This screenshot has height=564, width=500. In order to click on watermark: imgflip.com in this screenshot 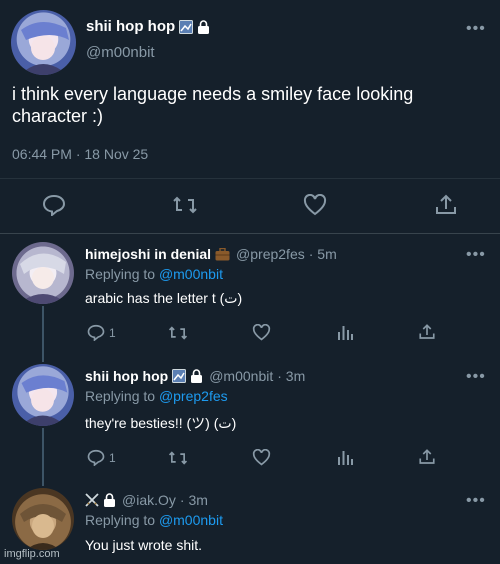, I will do `click(32, 554)`.